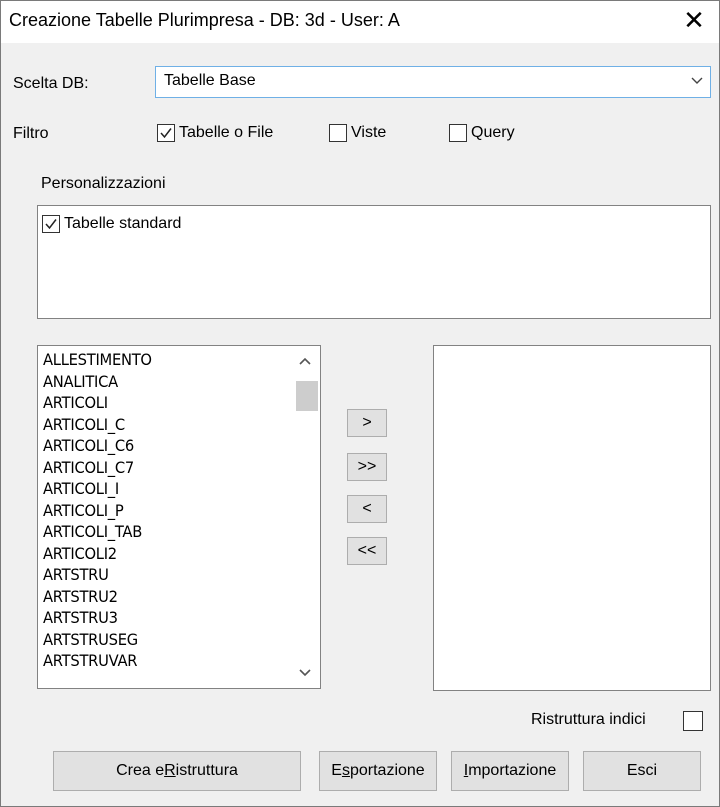  Describe the element at coordinates (97, 359) in the screenshot. I see `list-item: ALLESTIMENTO` at that location.